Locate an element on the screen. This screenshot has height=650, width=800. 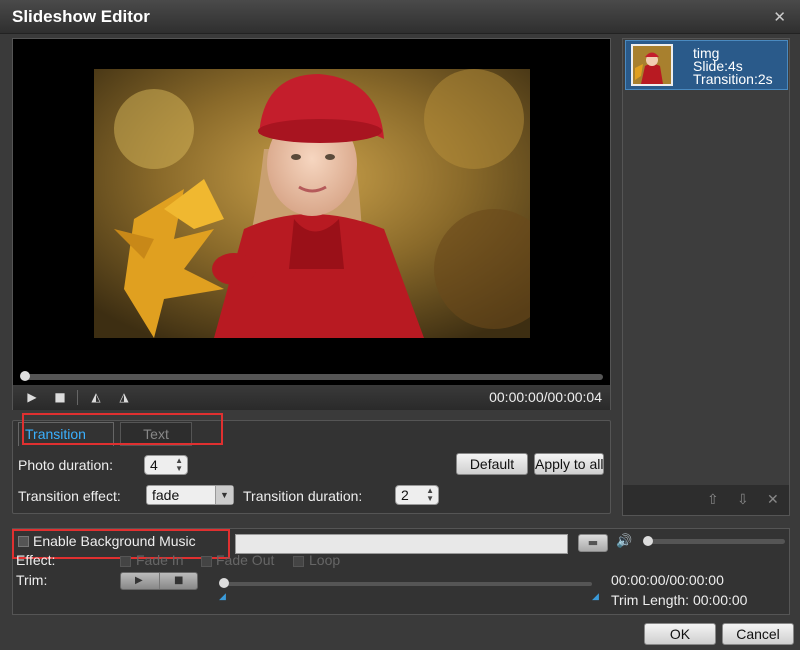
transition-effect-value: fade is located at coordinates (166, 495).